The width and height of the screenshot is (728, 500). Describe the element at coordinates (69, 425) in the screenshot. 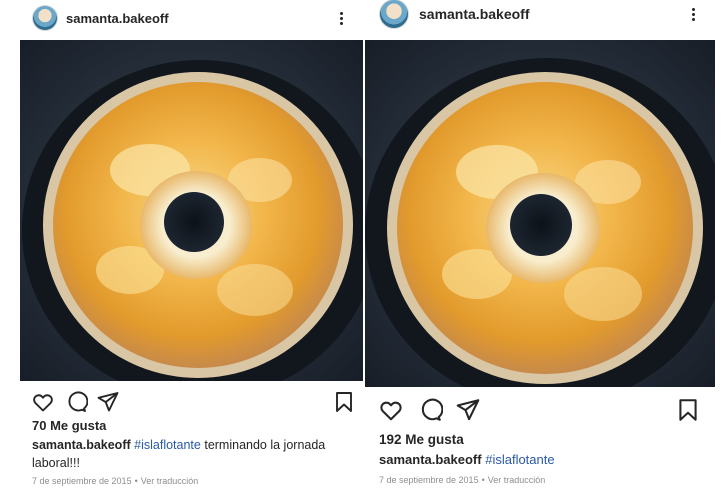

I see `likes-count: 70 Me gusta` at that location.